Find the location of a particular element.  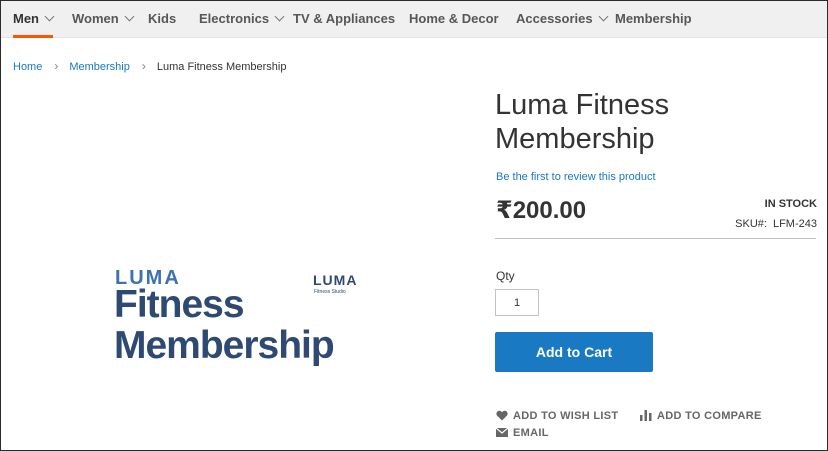

compare-bars-icon is located at coordinates (646, 415).